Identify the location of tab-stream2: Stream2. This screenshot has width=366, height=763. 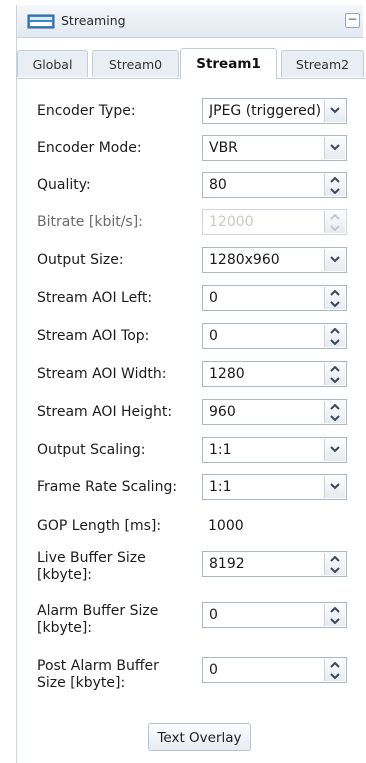
(322, 63).